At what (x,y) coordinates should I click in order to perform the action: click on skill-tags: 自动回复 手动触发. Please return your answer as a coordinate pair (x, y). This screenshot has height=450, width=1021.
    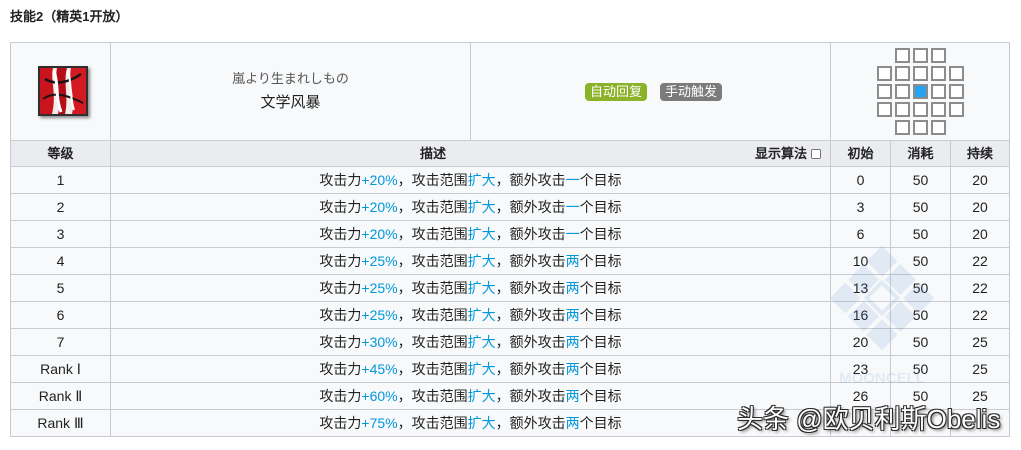
    Looking at the image, I should click on (653, 91).